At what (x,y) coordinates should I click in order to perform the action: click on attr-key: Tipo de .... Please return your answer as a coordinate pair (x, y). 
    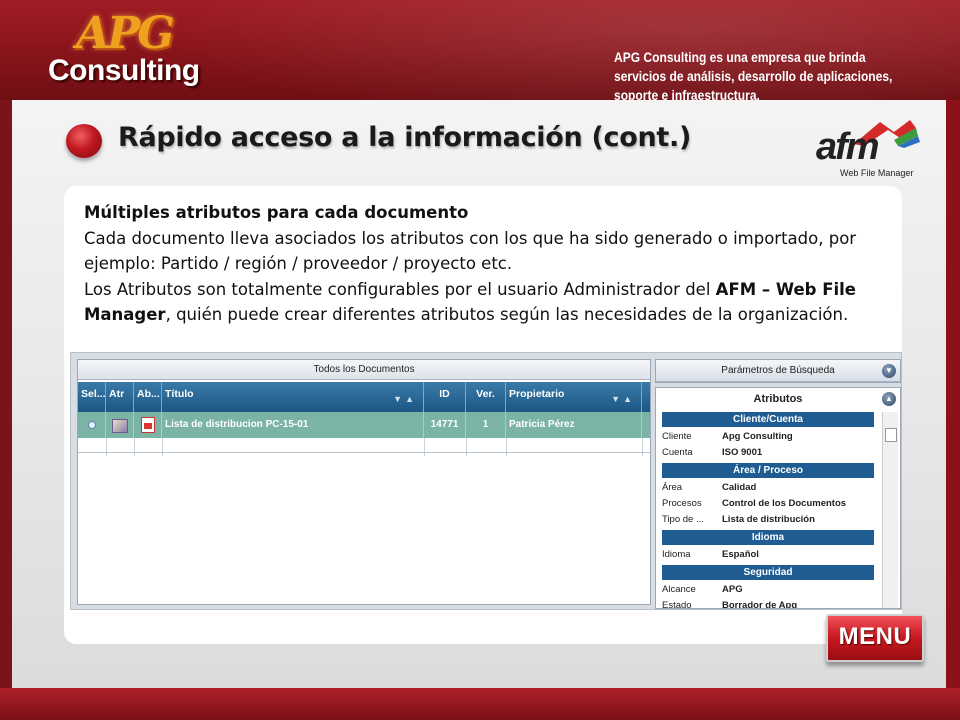
    Looking at the image, I should click on (683, 519).